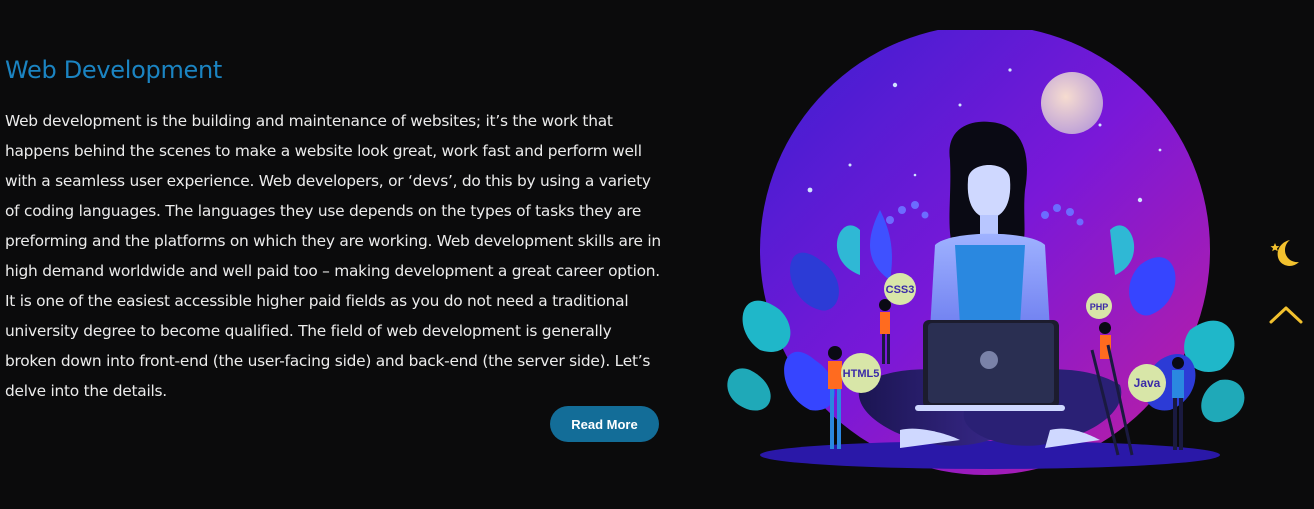 The image size is (1314, 509). I want to click on theme-toggle-button, so click(1285, 253).